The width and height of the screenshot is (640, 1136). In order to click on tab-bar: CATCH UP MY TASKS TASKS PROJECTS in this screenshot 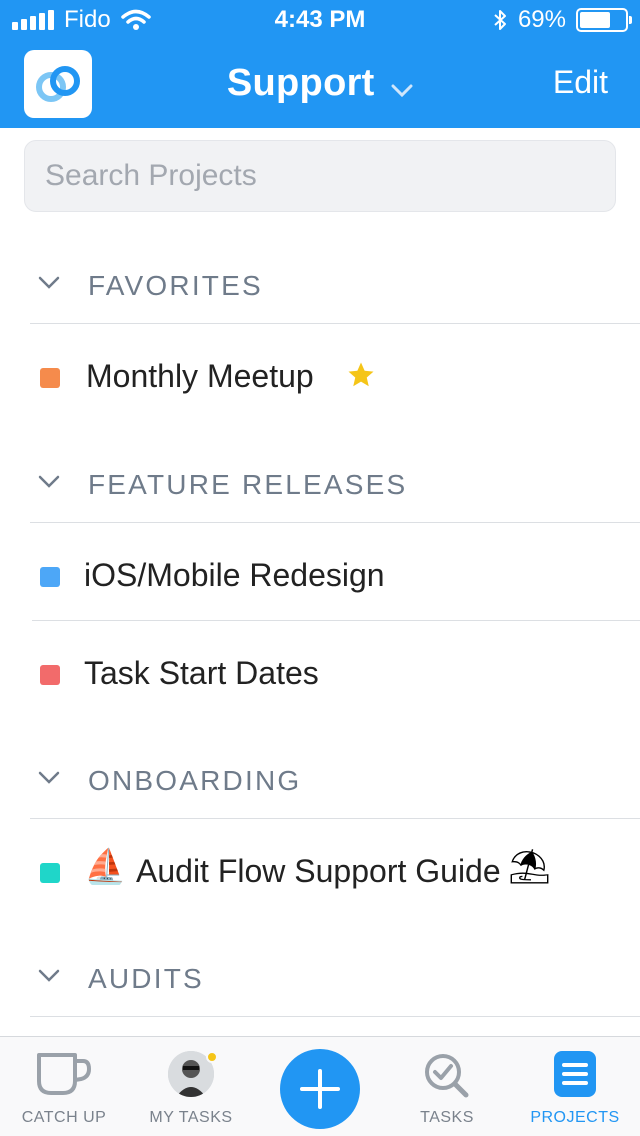, I will do `click(320, 1086)`.